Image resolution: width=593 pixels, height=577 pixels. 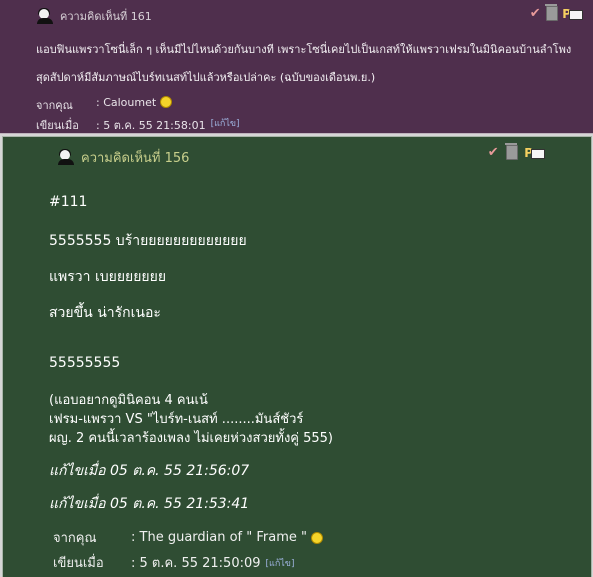 I want to click on comment-date-row: เขียนเมื่อ : 5 ต.ค. 55 21:58:01 [แก้ไข], so click(x=138, y=125).